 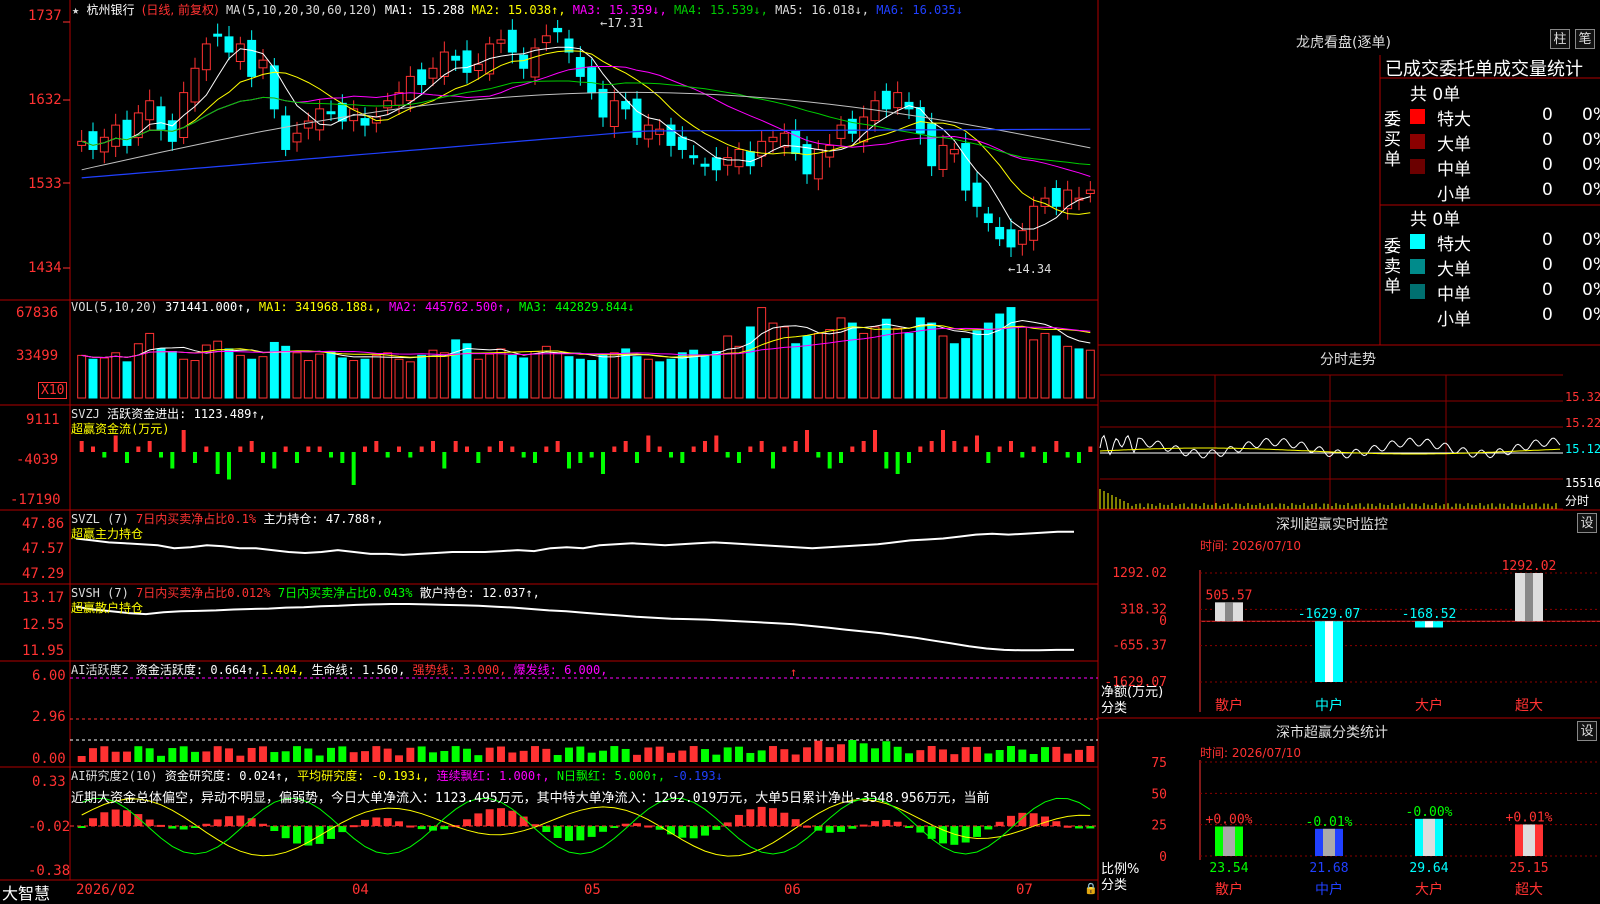 I want to click on classify-category: 超大, so click(x=1529, y=890).